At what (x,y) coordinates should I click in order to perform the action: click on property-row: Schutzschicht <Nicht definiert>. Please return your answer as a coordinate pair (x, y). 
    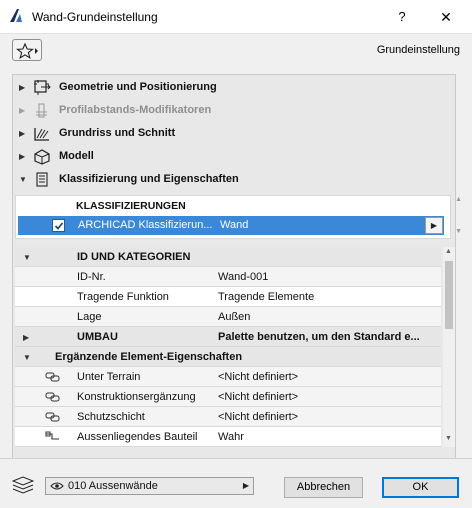
    Looking at the image, I should click on (228, 417).